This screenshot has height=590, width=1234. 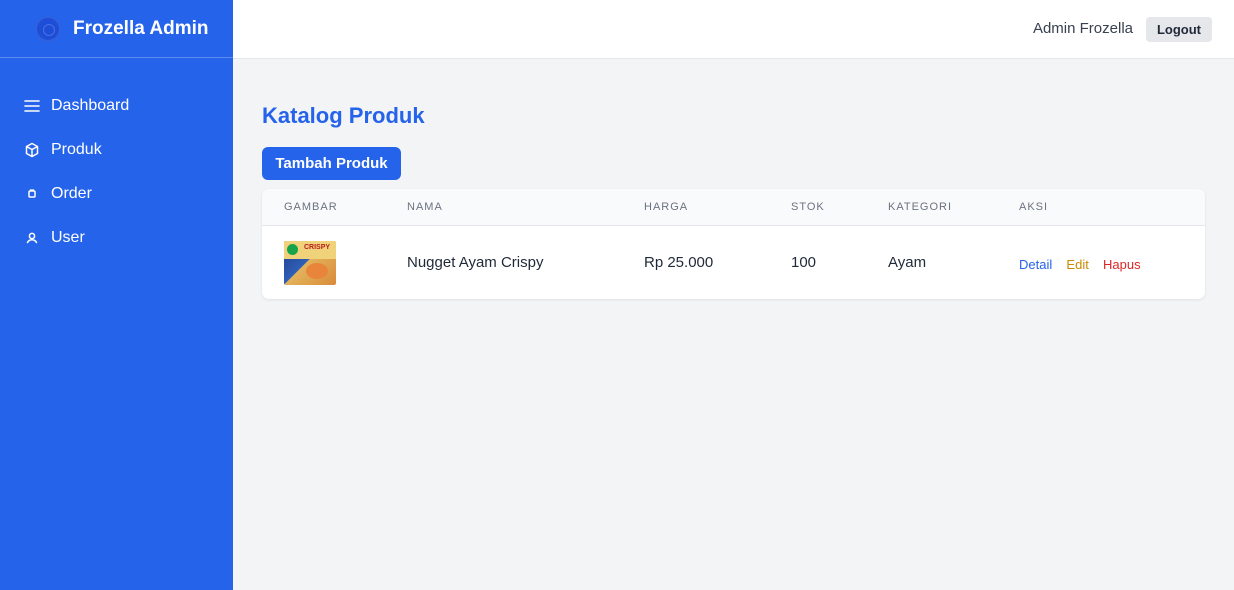 I want to click on menu-icon, so click(x=32, y=106).